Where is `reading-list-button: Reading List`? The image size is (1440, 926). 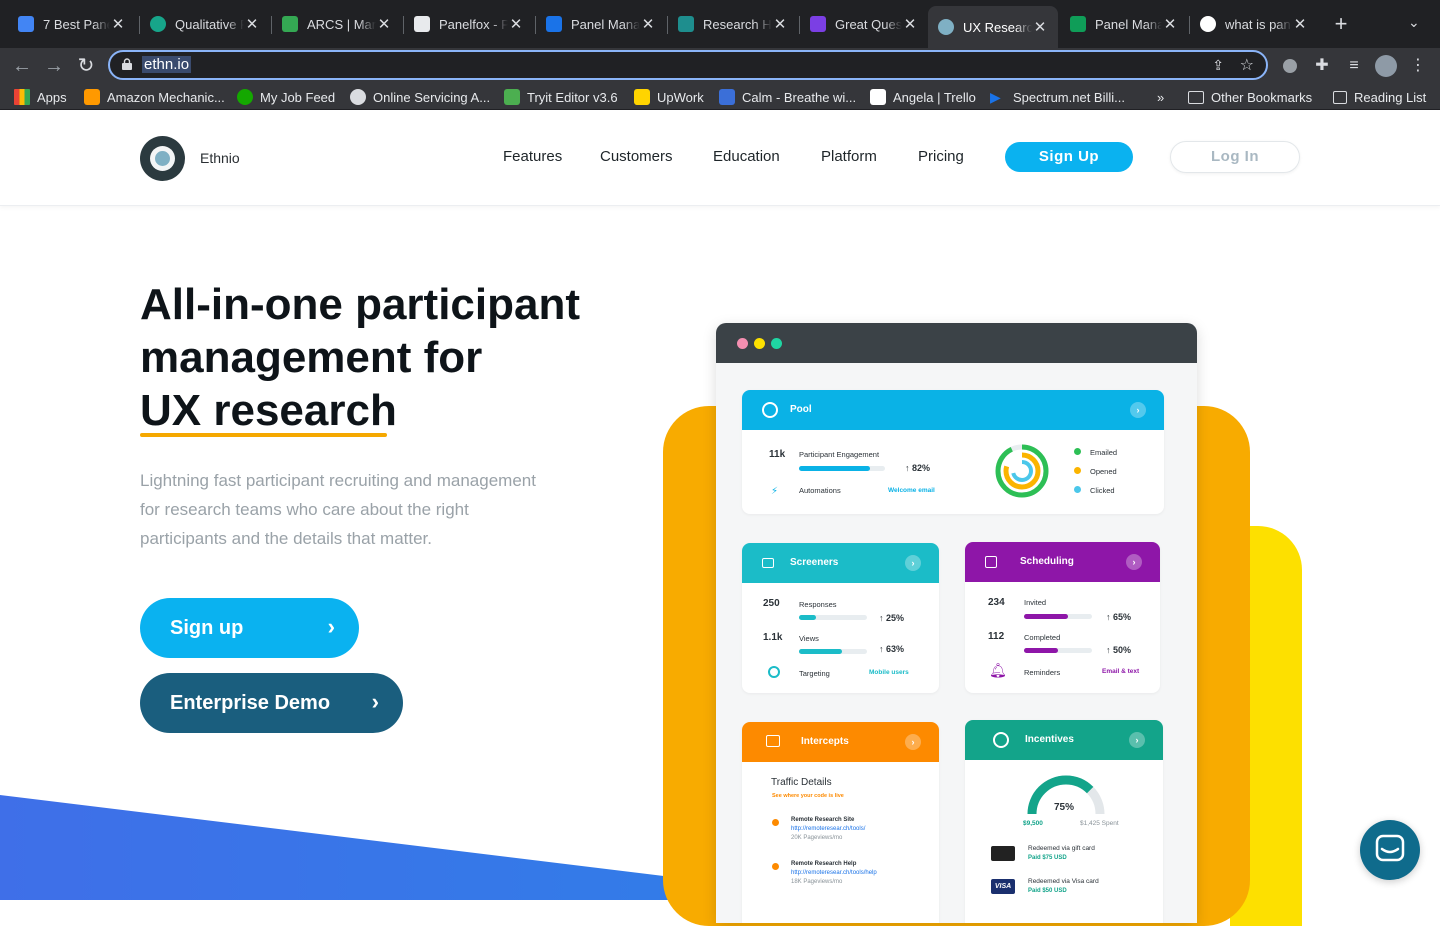
reading-list-button: Reading List is located at coordinates (1379, 97).